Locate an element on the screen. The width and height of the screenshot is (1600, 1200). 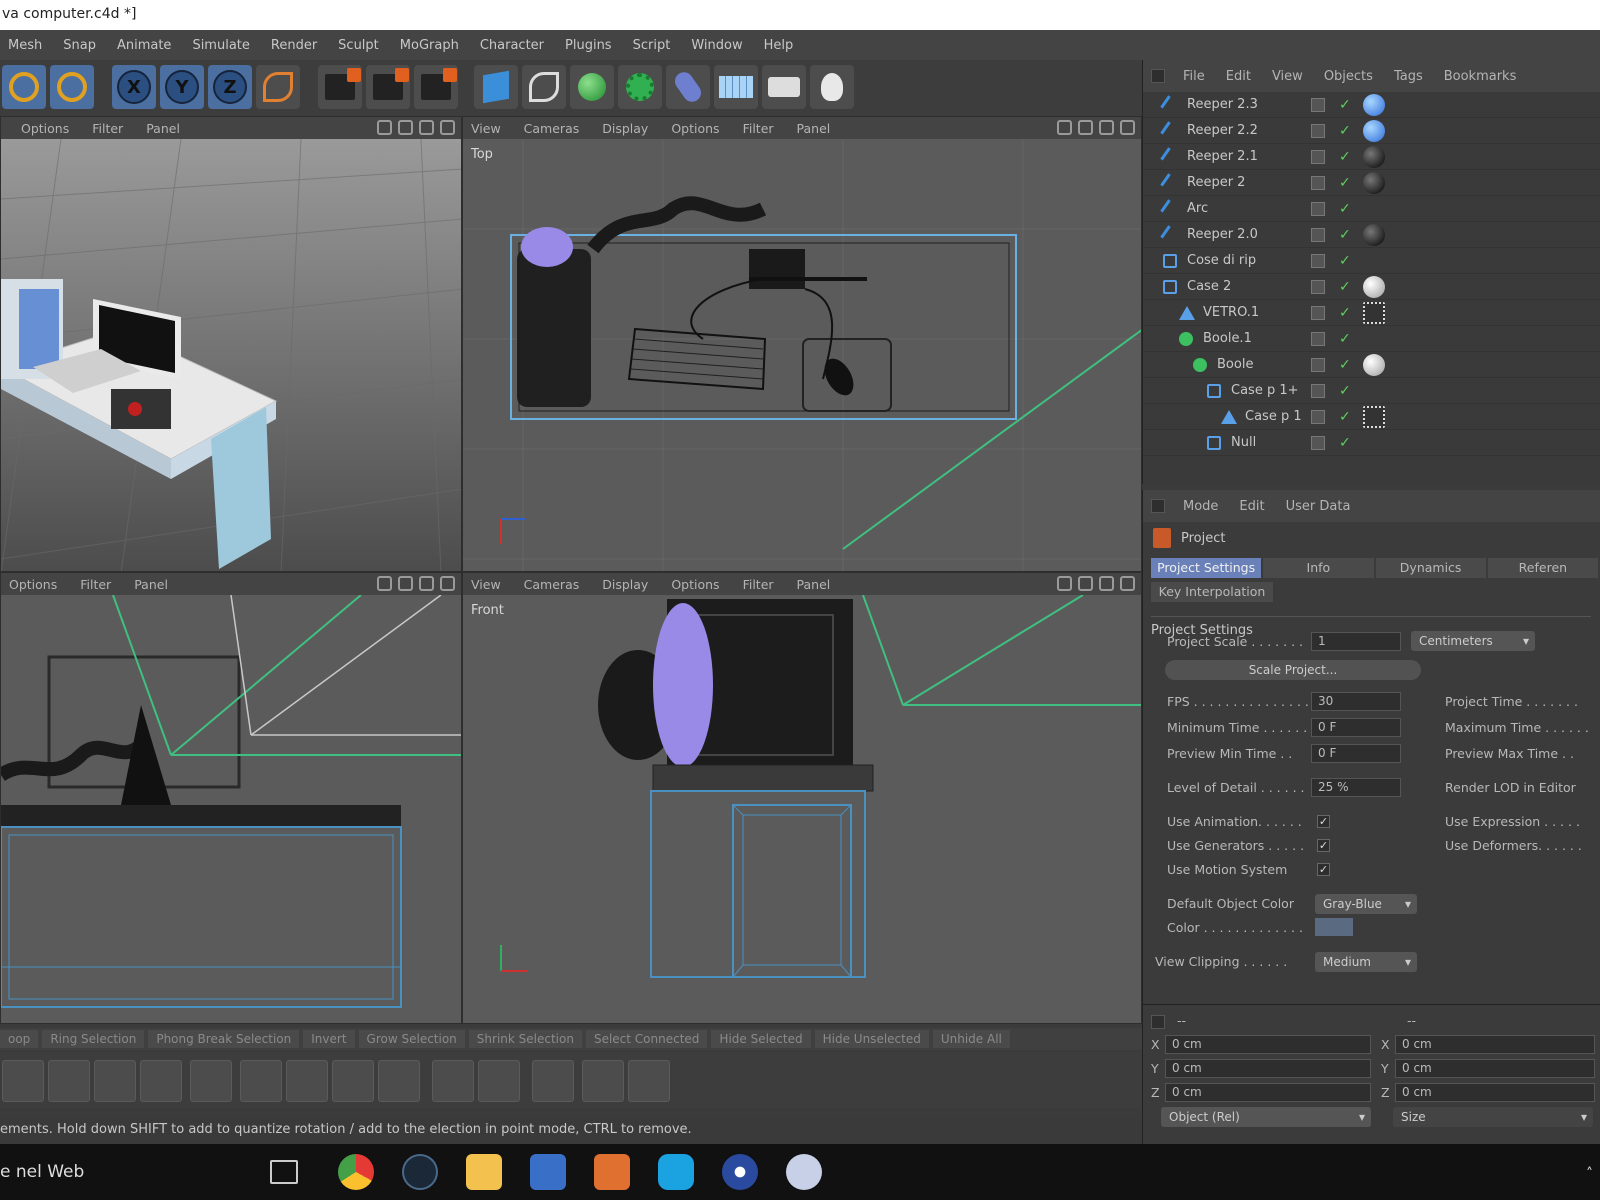
menu-plugins: Plugins is located at coordinates (588, 45).